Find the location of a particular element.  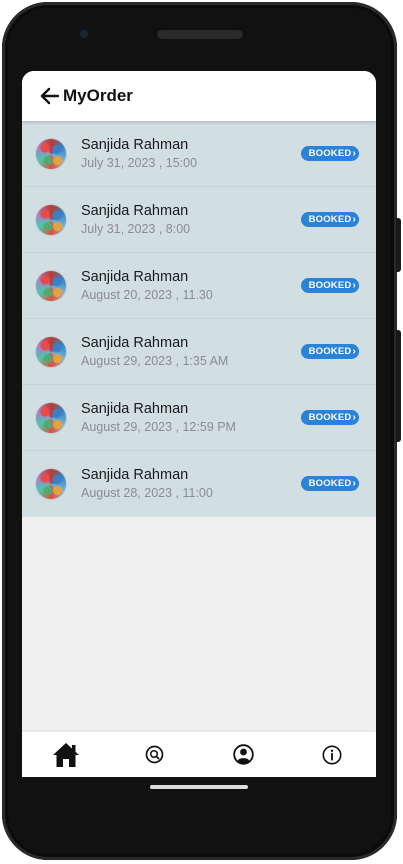

home-icon is located at coordinates (66, 754).